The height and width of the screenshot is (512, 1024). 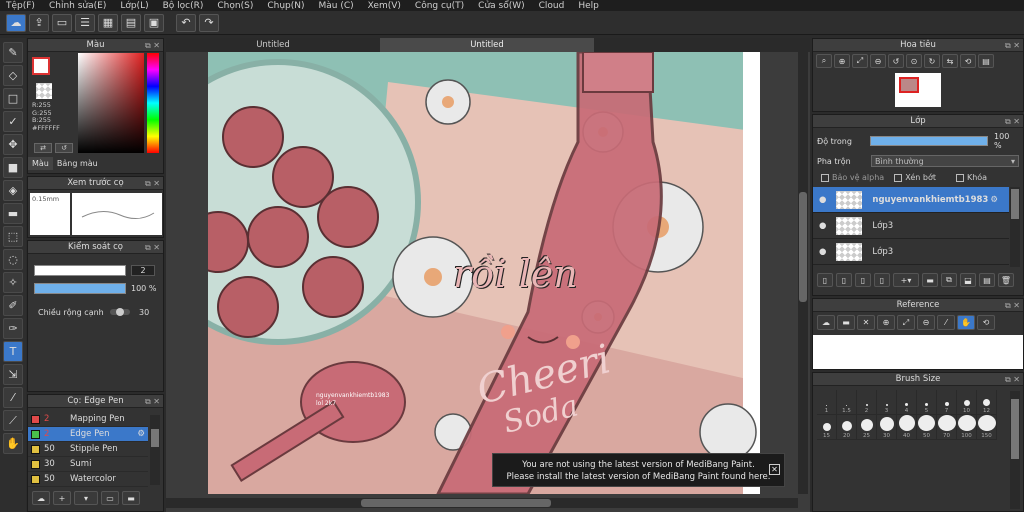 I want to click on rotate-right-icon: ↻, so click(x=932, y=61).